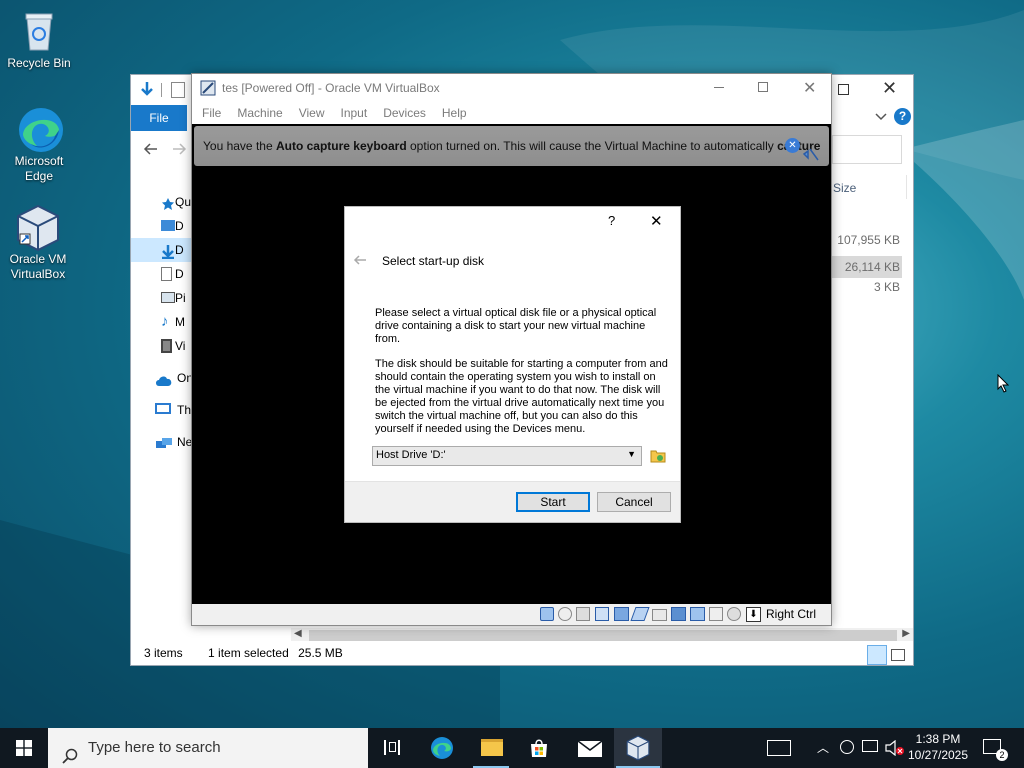 The height and width of the screenshot is (768, 1024). Describe the element at coordinates (902, 116) in the screenshot. I see `help-icon: ?` at that location.